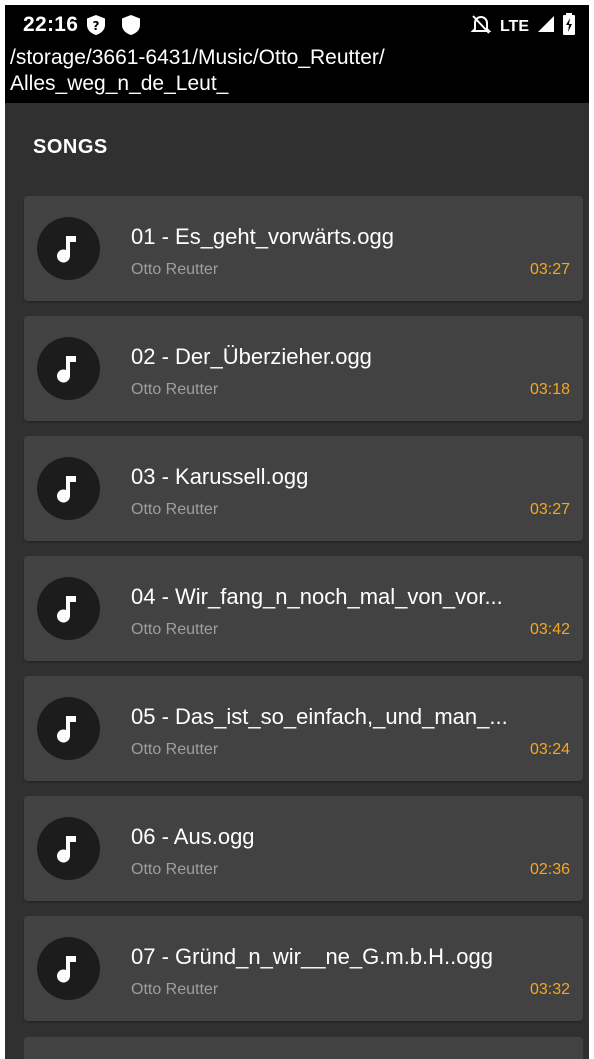 The width and height of the screenshot is (594, 1059). I want to click on status-notification-icons: ?, so click(113, 27).